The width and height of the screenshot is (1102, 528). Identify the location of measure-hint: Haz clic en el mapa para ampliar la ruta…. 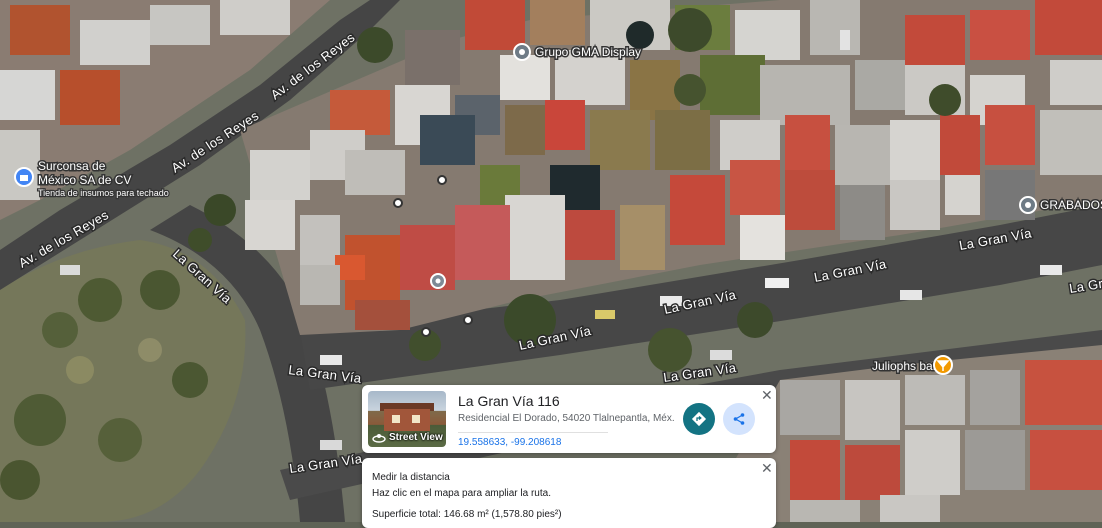
(461, 493).